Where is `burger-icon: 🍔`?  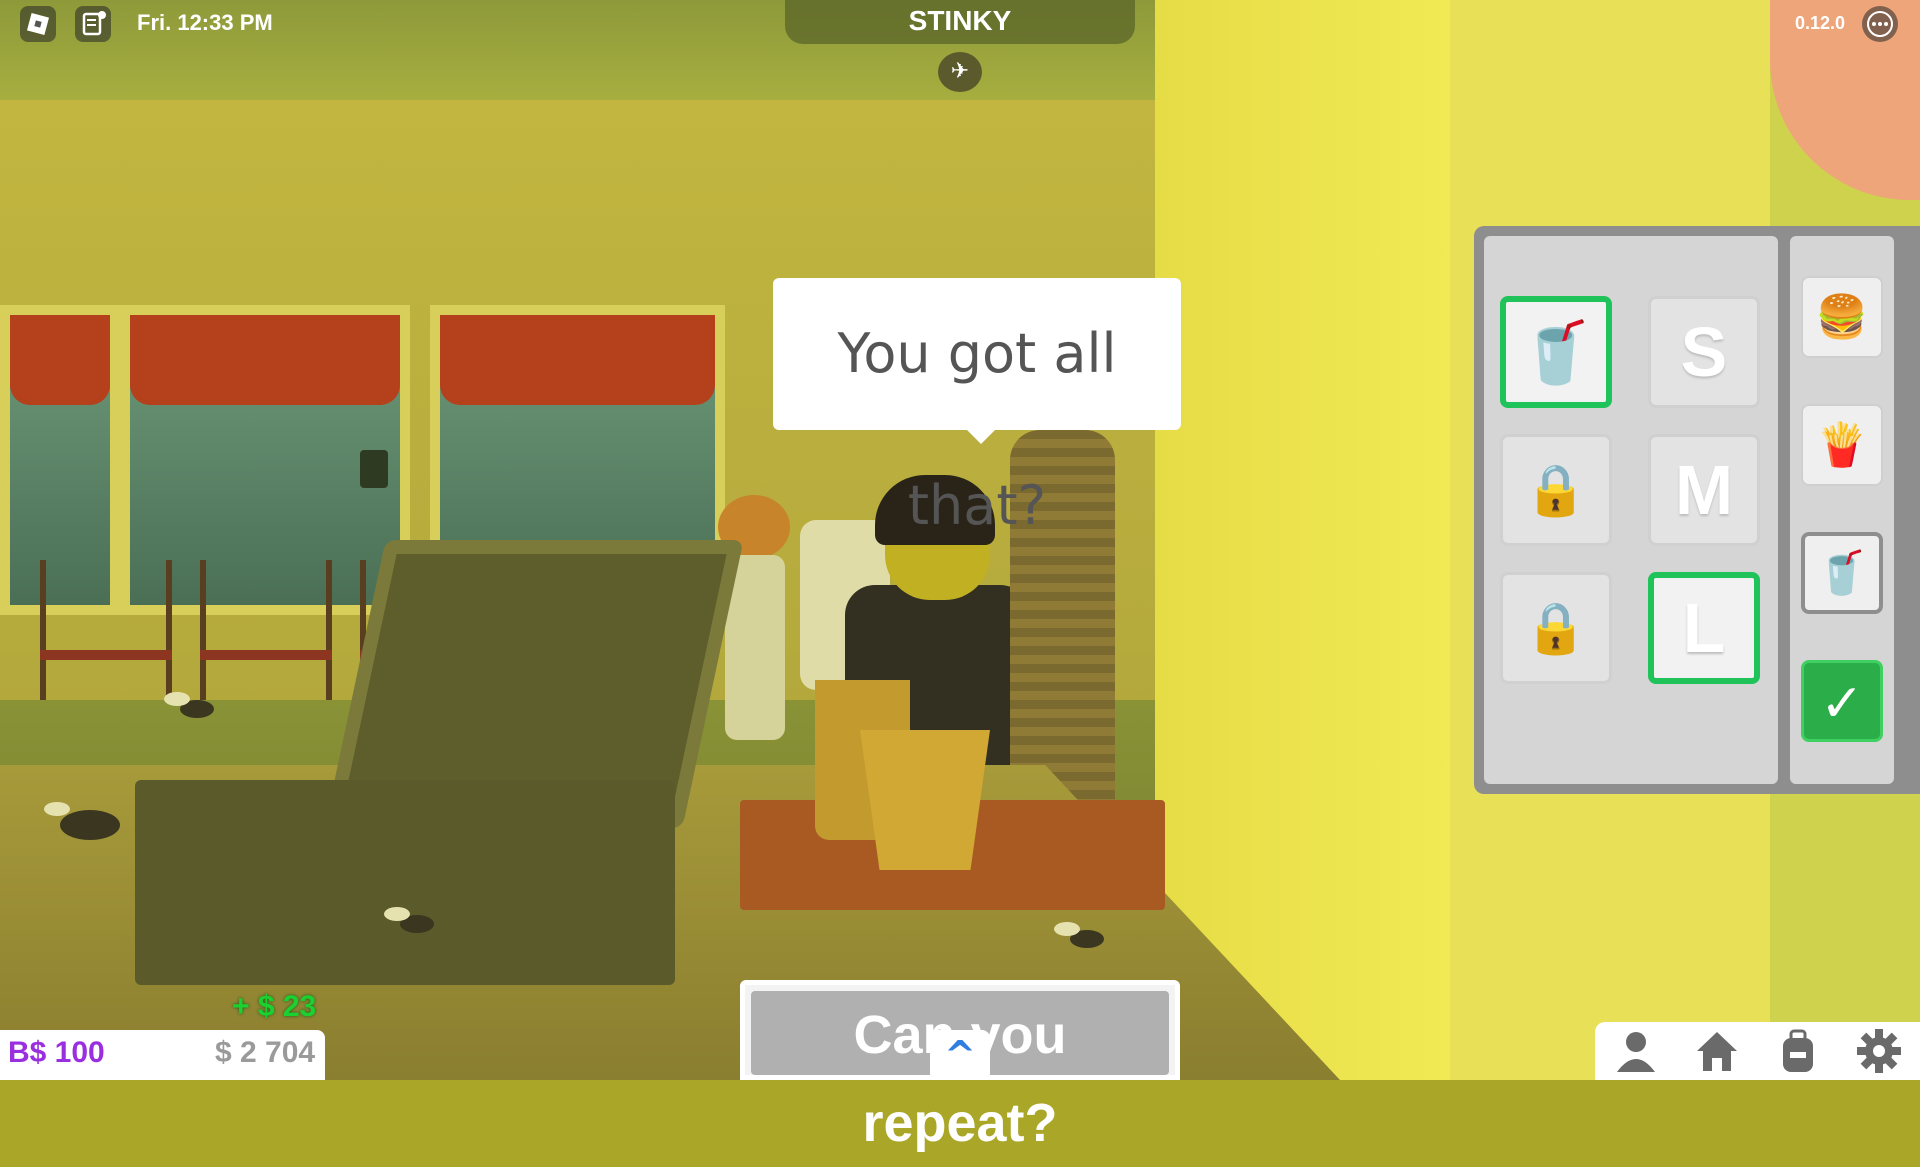
burger-icon: 🍔 is located at coordinates (1842, 317).